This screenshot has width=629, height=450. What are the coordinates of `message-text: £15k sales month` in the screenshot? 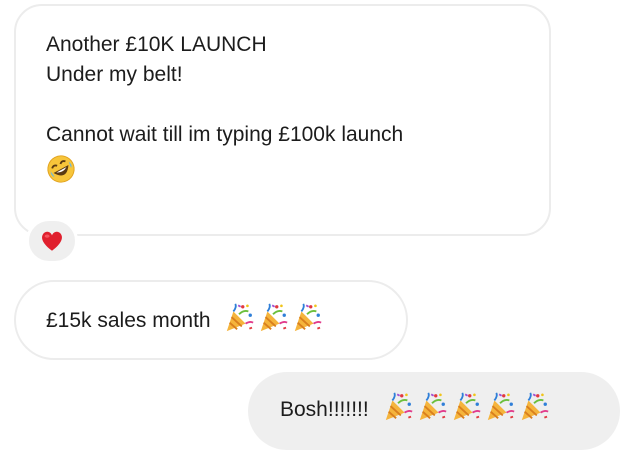 It's located at (128, 320).